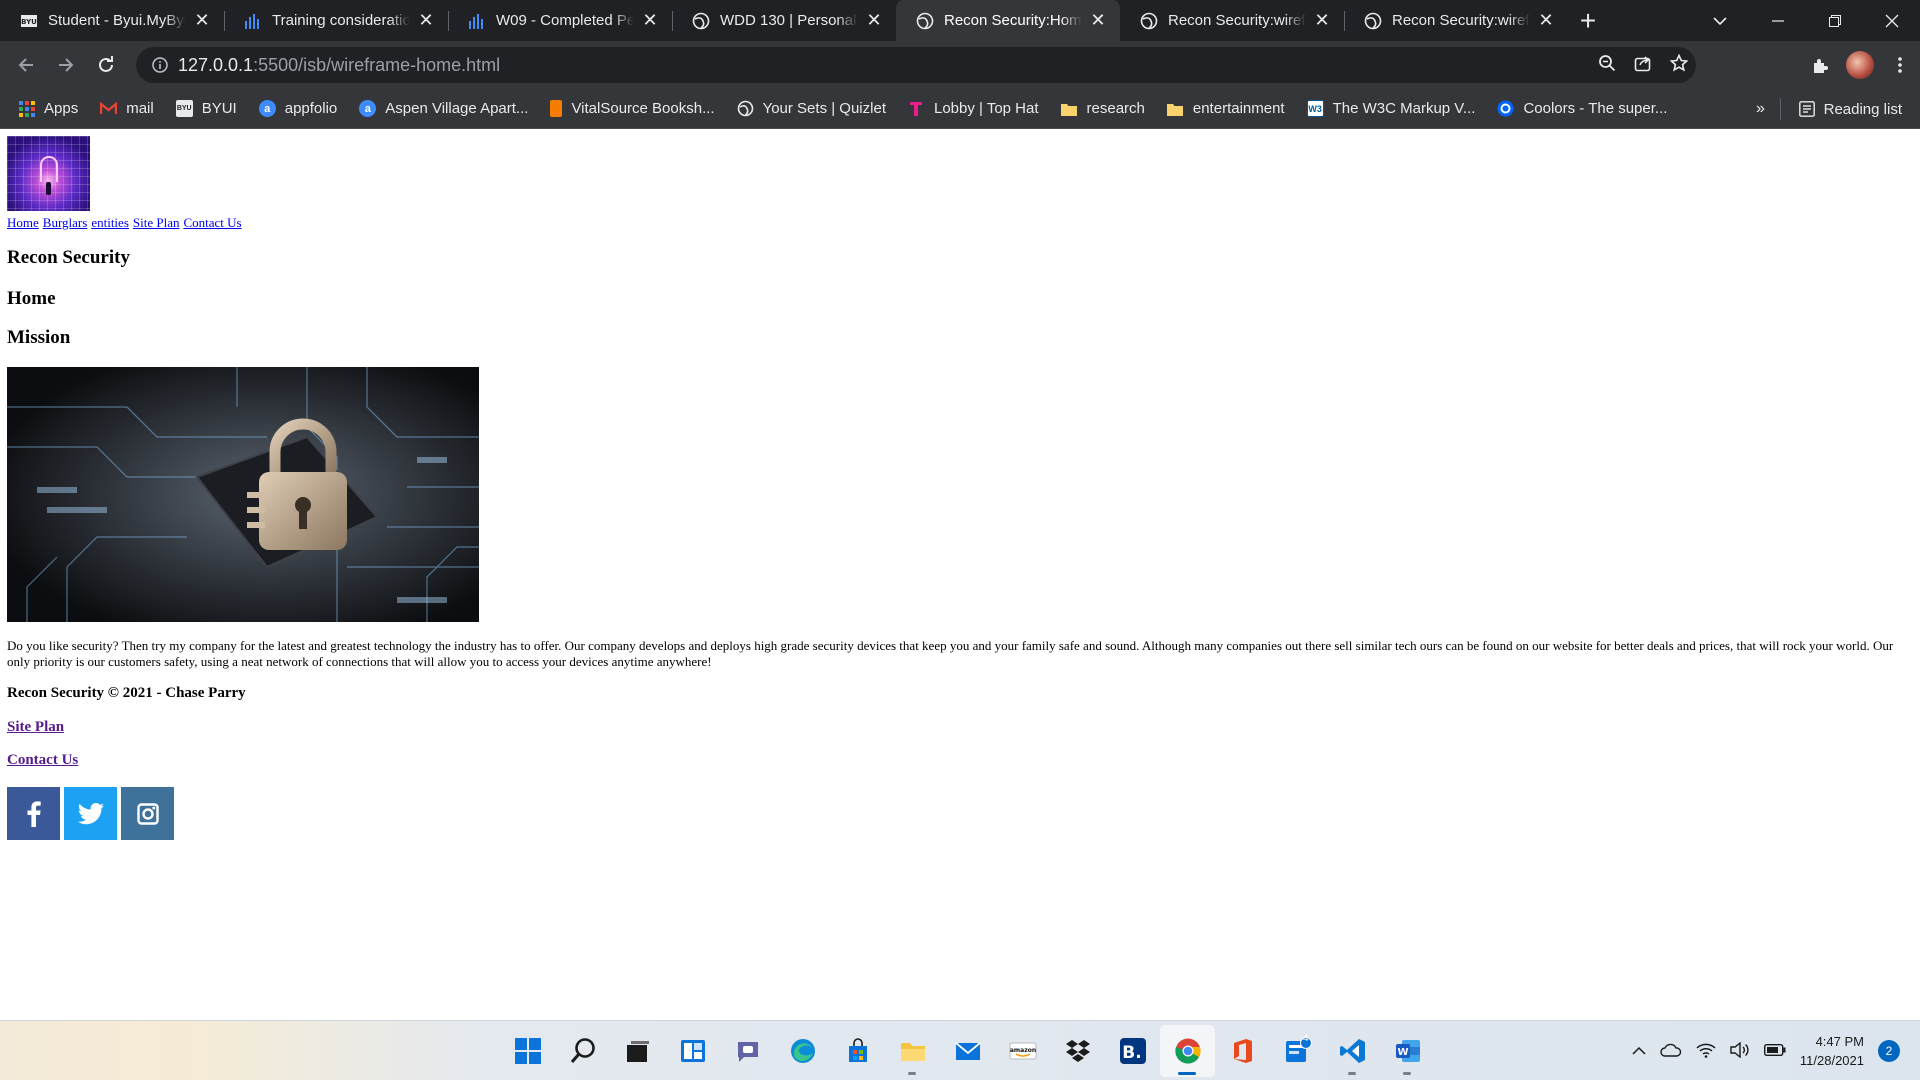  What do you see at coordinates (1720, 20) in the screenshot?
I see `tab-search-icon` at bounding box center [1720, 20].